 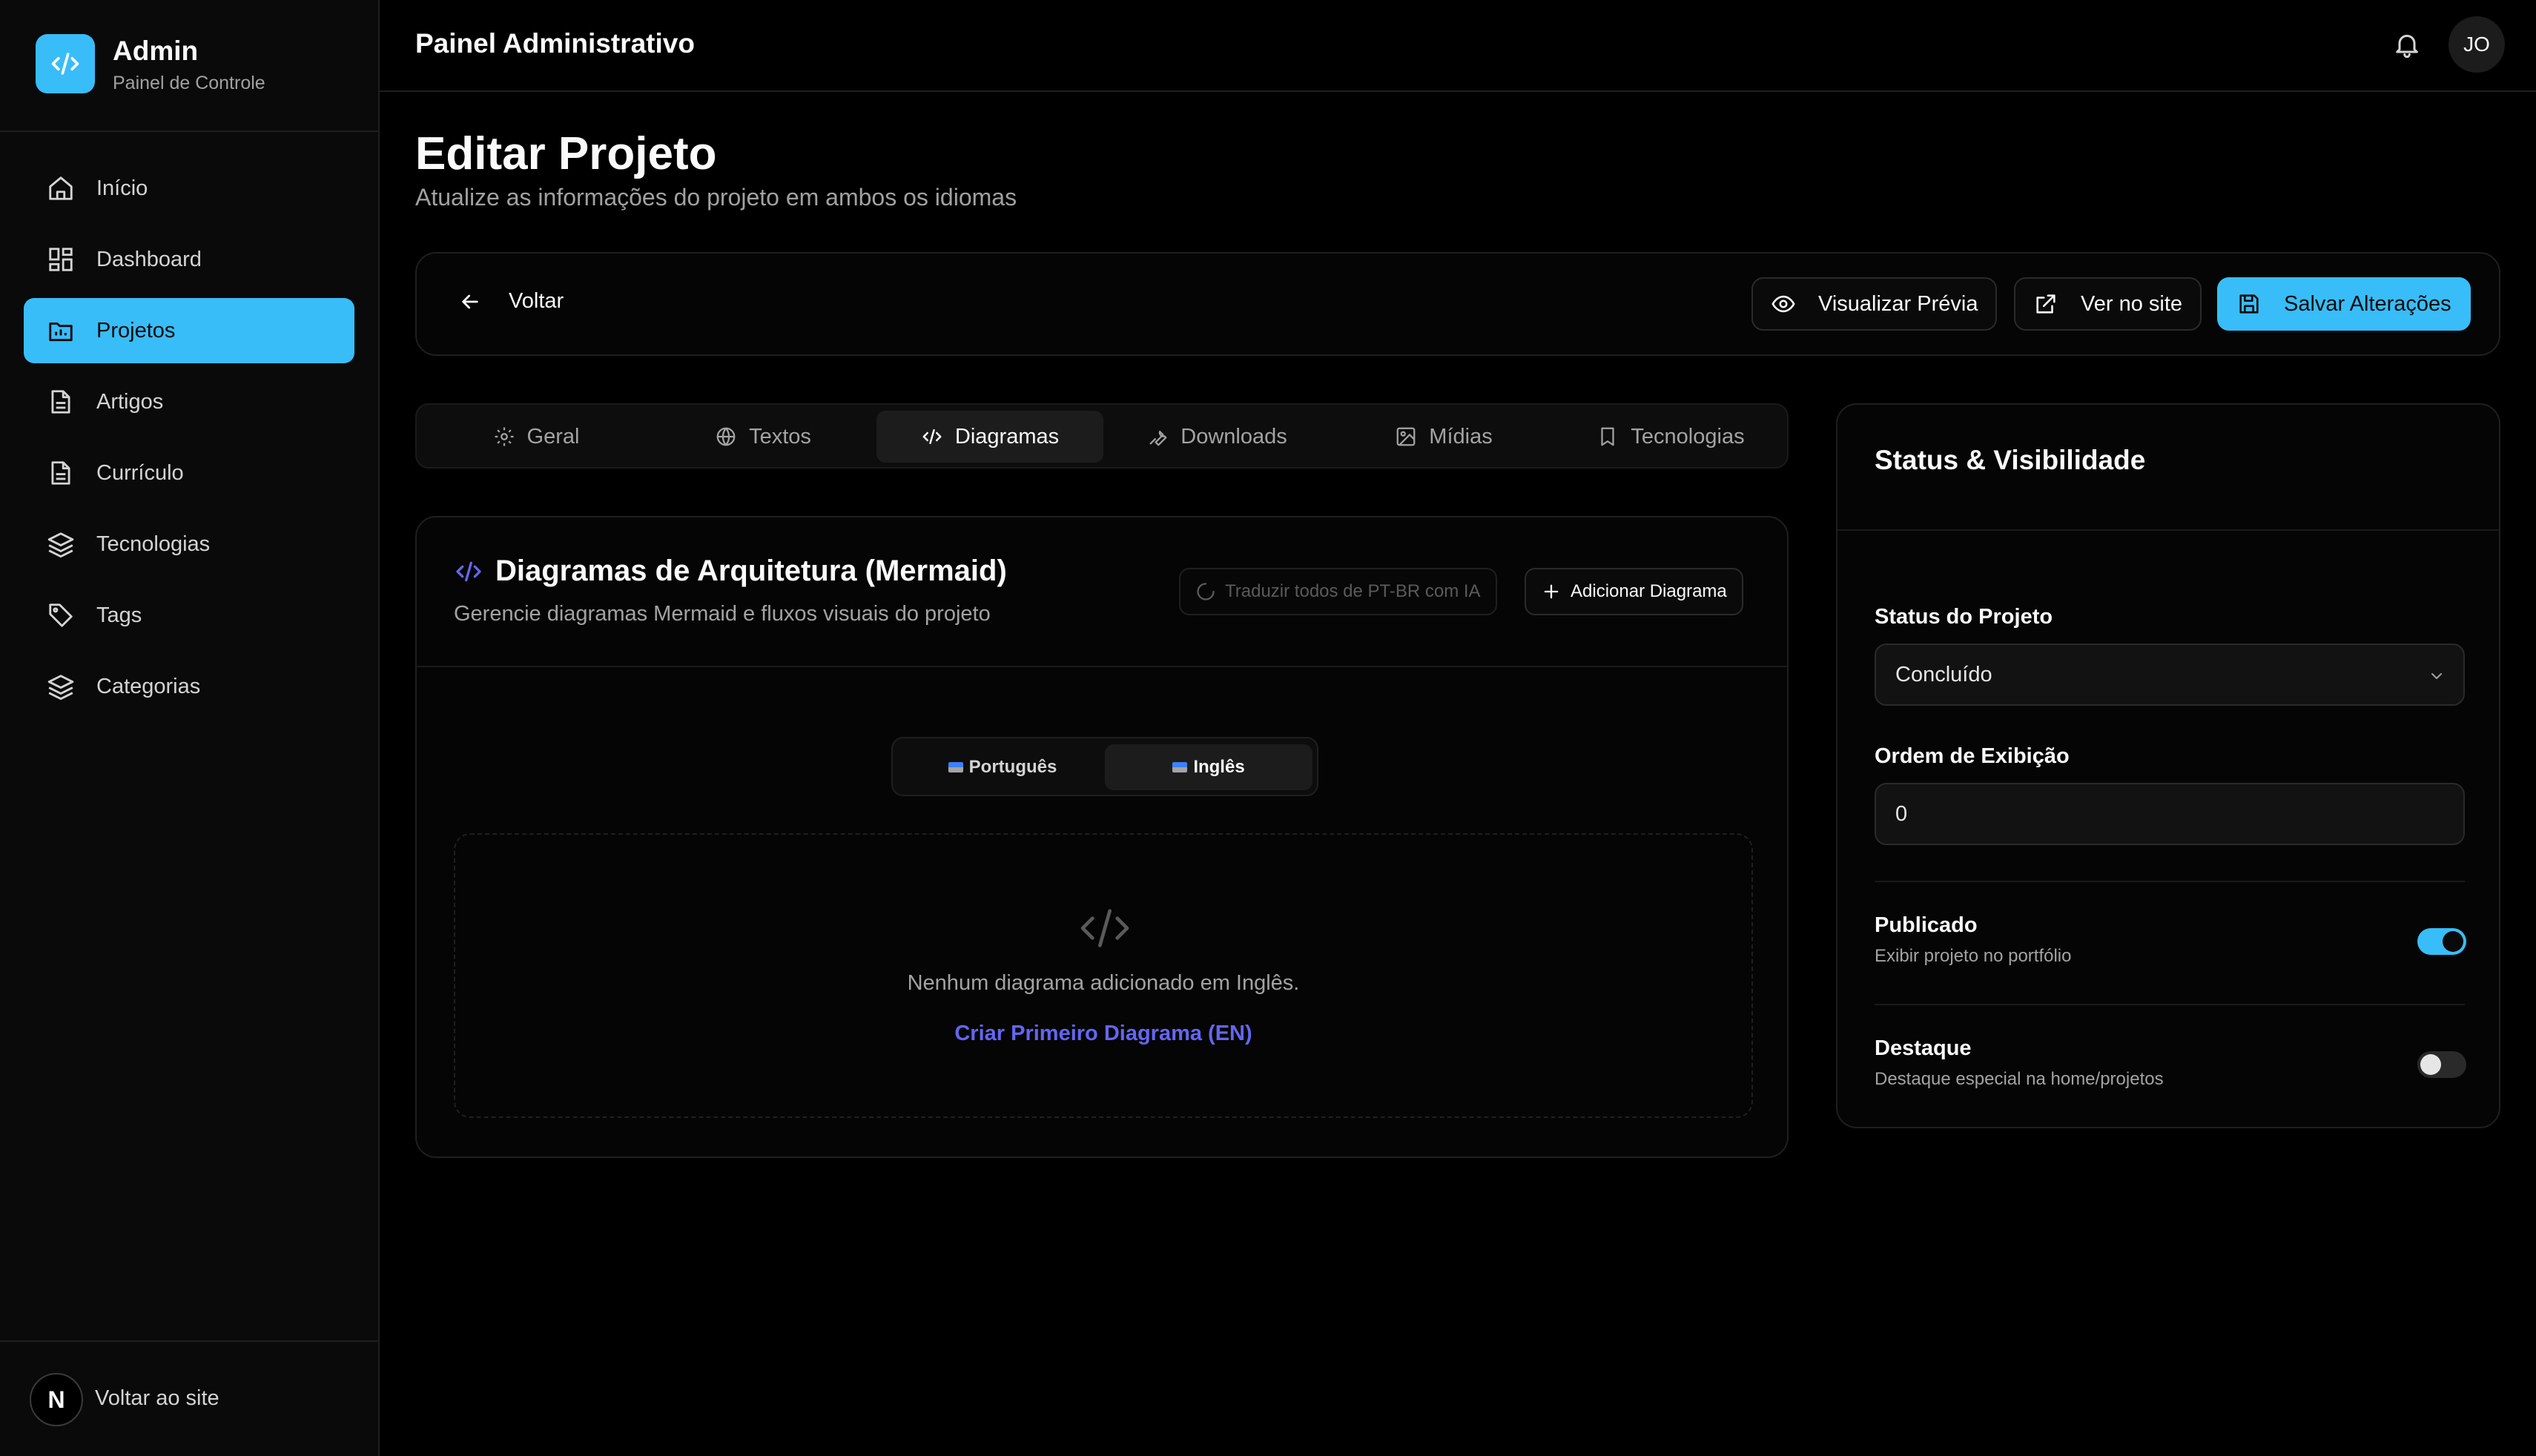 I want to click on featured-toggle, so click(x=2441, y=1064).